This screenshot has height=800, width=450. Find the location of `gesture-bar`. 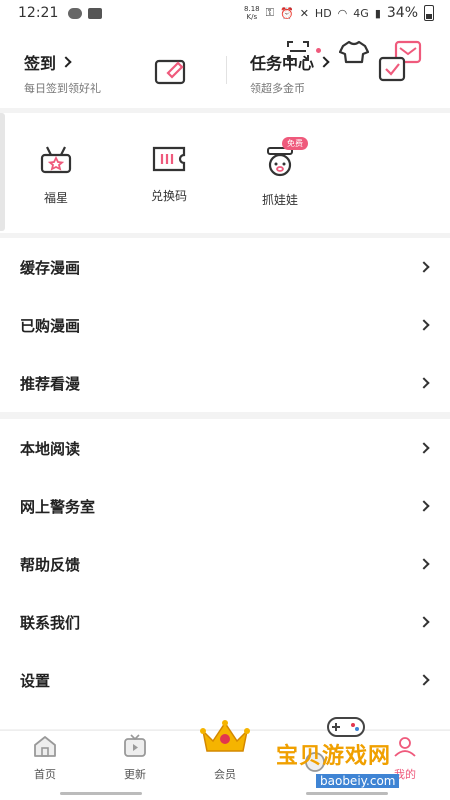

gesture-bar is located at coordinates (225, 795).